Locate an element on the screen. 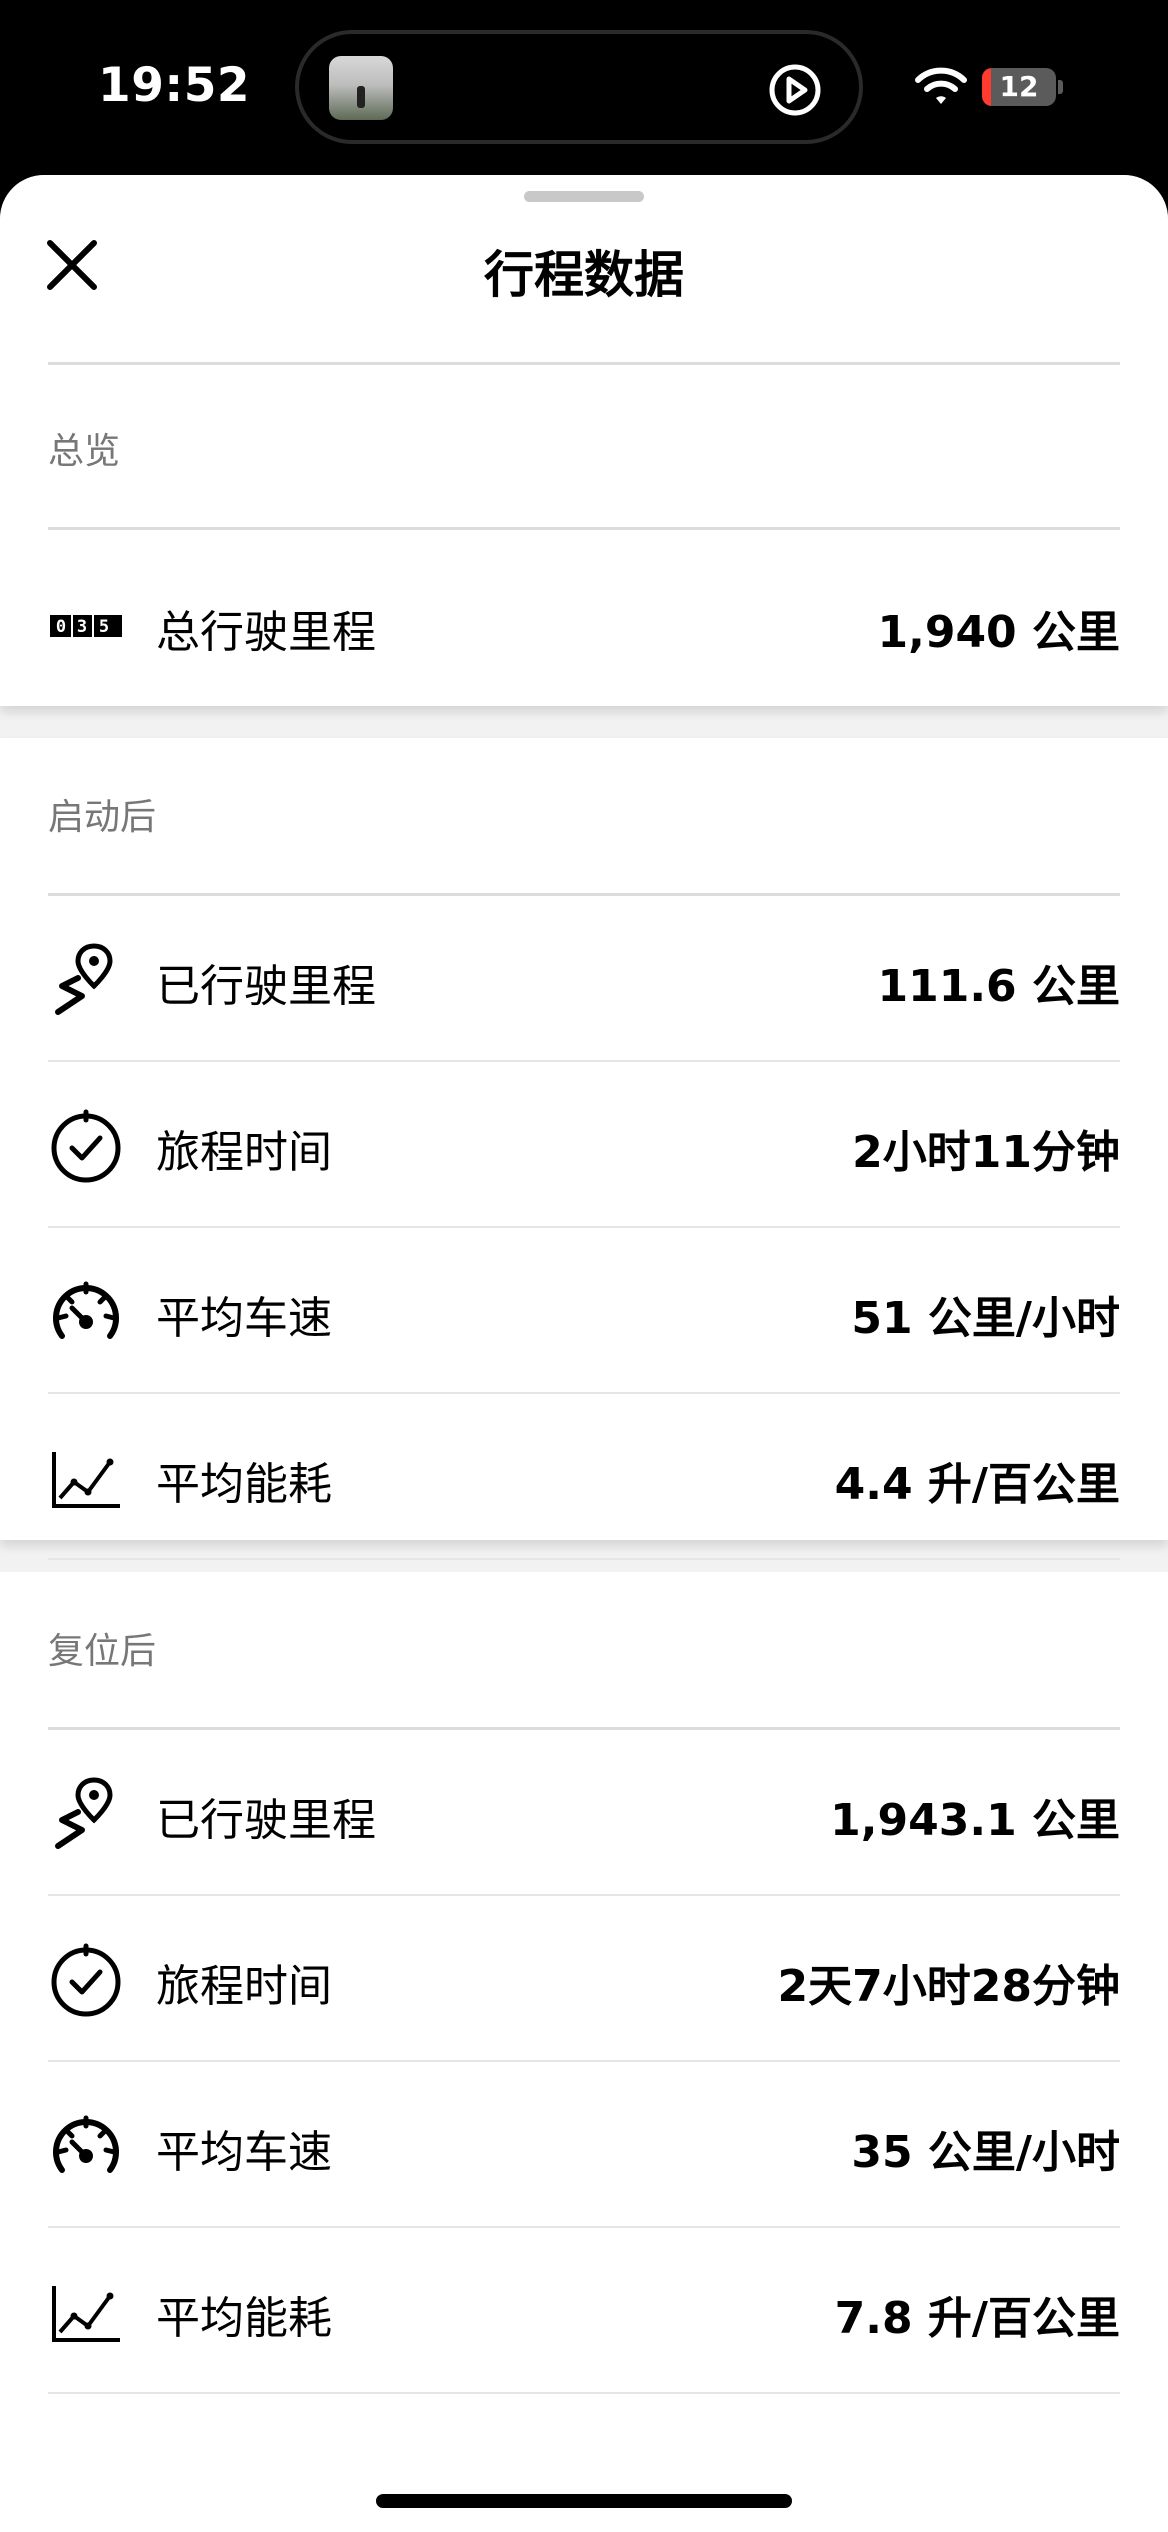 The height and width of the screenshot is (2532, 1168). svg-text: 3 is located at coordinates (82, 627).